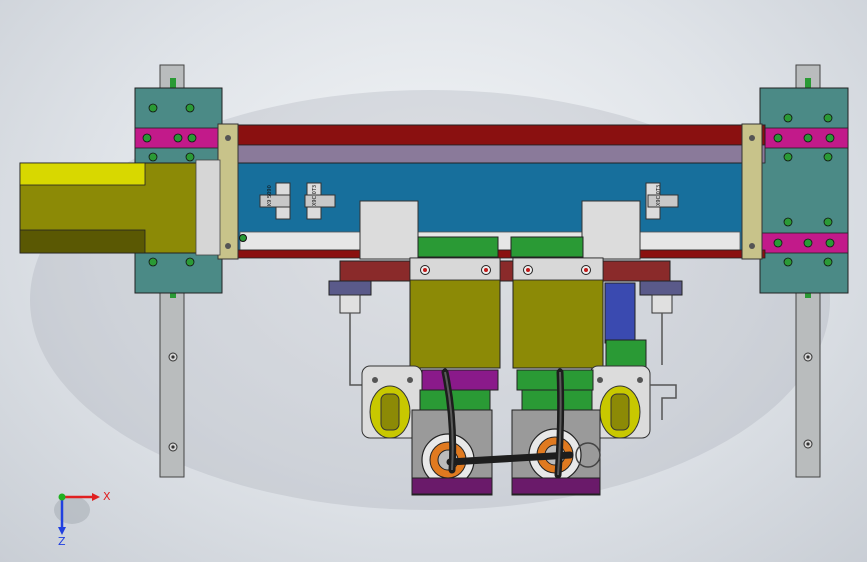  I want to click on blue-actuator, so click(620, 313).